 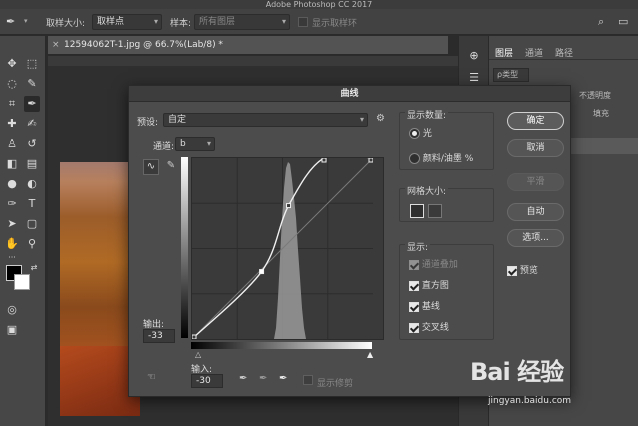 I want to click on screen-mode-icon: ▣, so click(x=12, y=330).